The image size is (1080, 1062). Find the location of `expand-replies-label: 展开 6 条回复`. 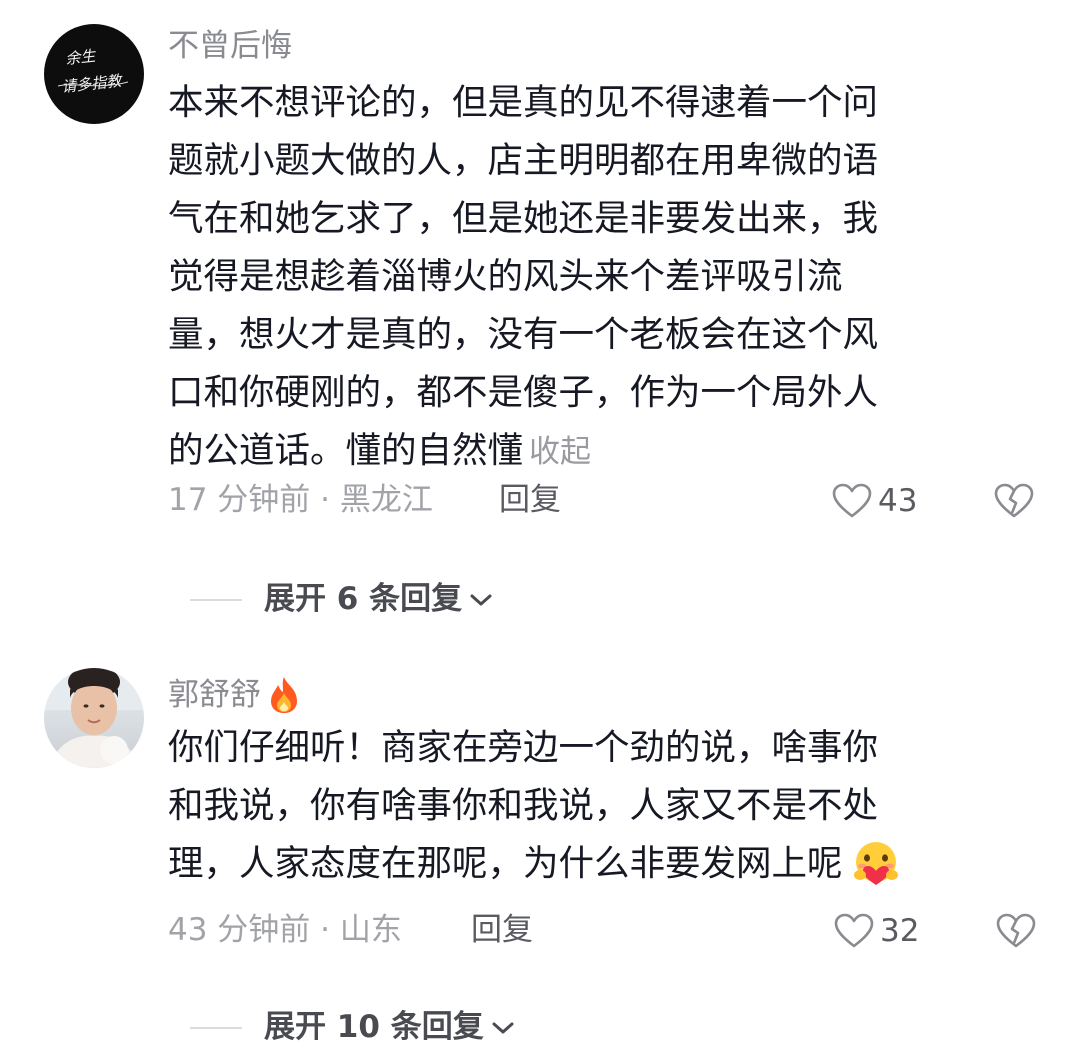

expand-replies-label: 展开 6 条回复 is located at coordinates (363, 599).